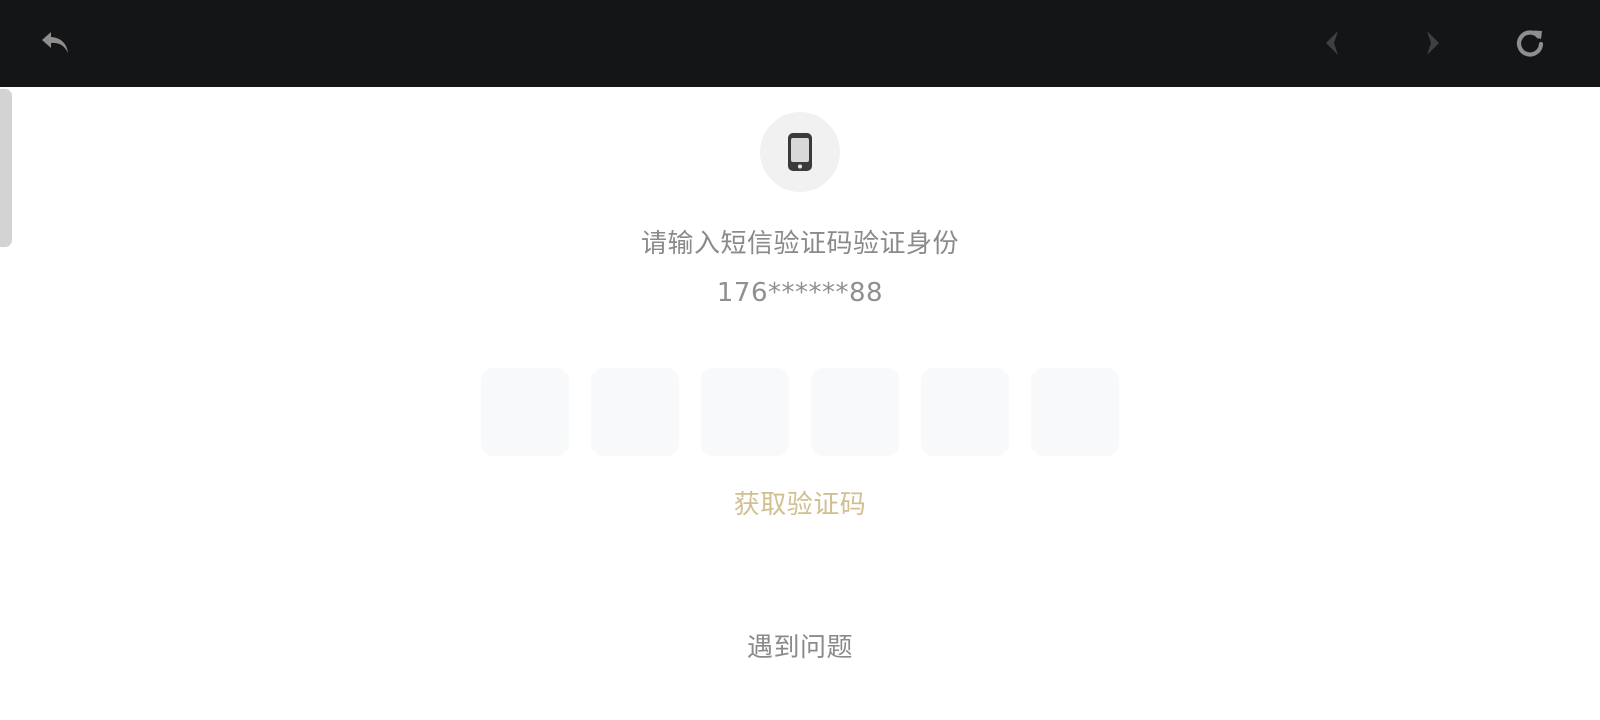 This screenshot has height=720, width=1600. I want to click on refresh-icon, so click(1530, 43).